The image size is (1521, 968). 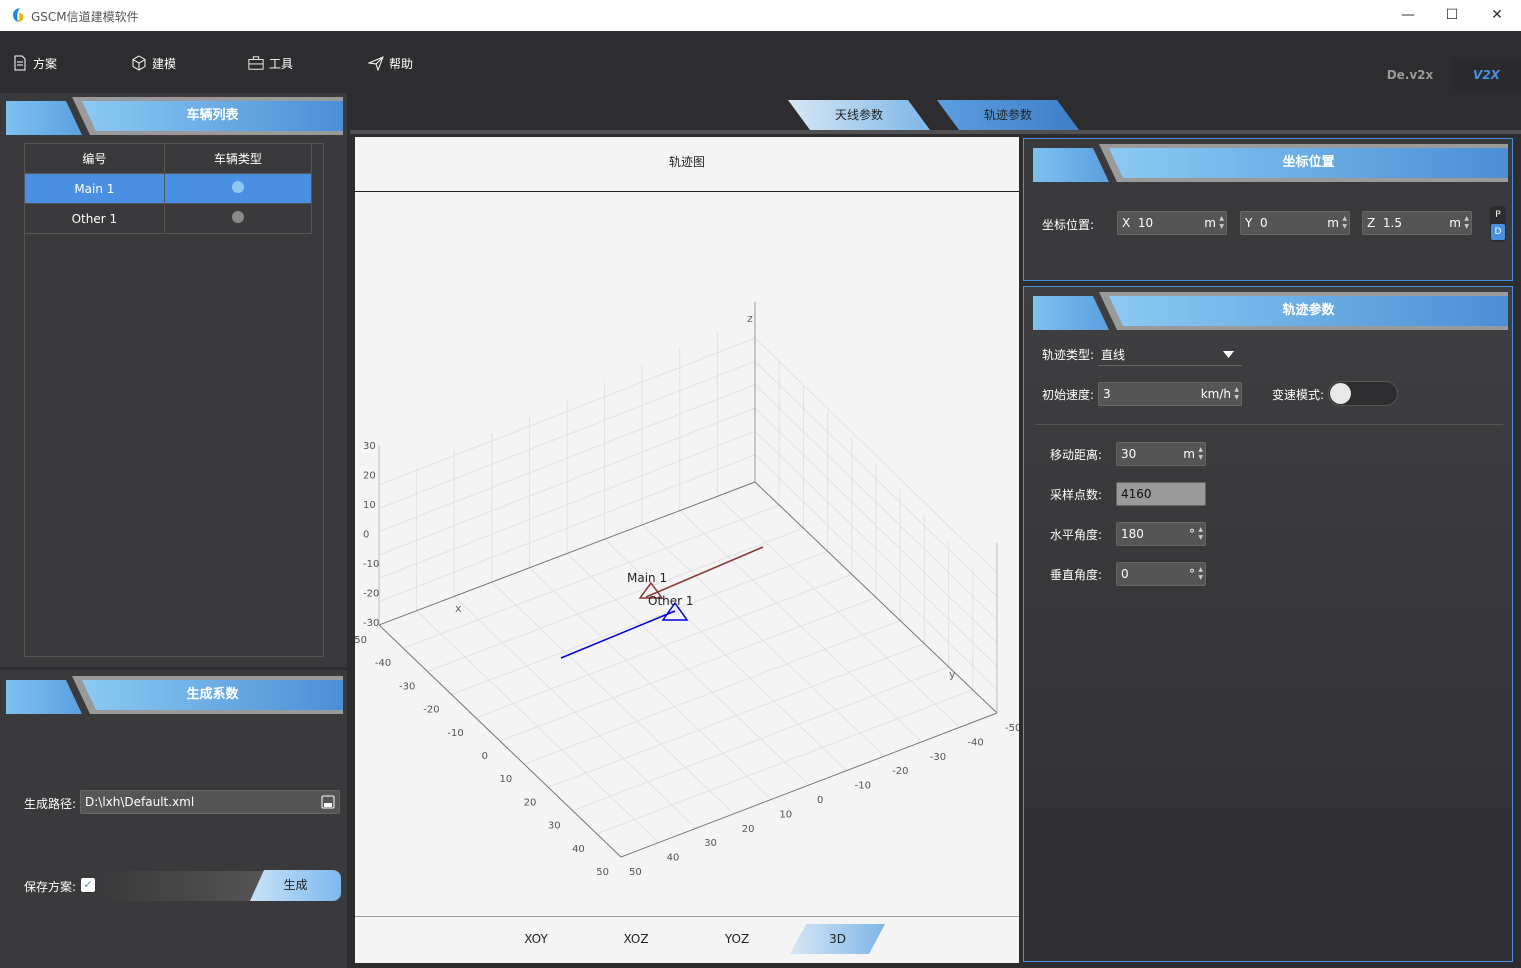 What do you see at coordinates (673, 858) in the screenshot?
I see `y-tick-label: 40` at bounding box center [673, 858].